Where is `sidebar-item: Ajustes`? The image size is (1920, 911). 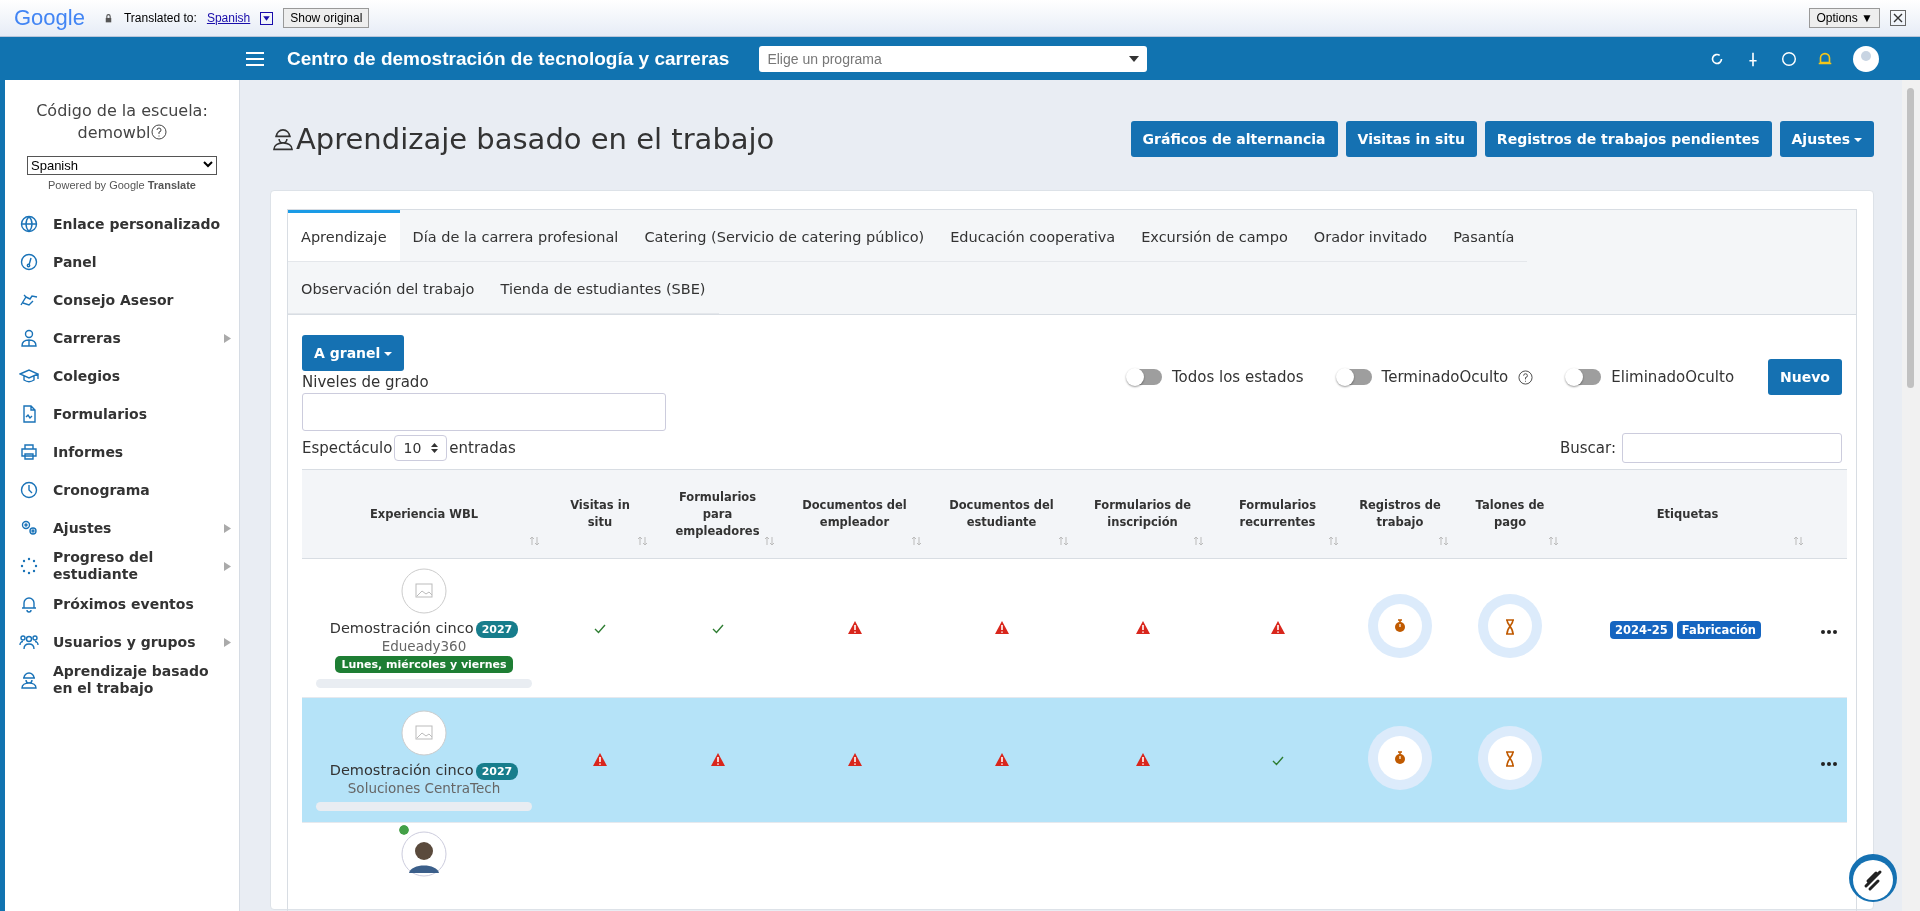
sidebar-item: Ajustes is located at coordinates (122, 528).